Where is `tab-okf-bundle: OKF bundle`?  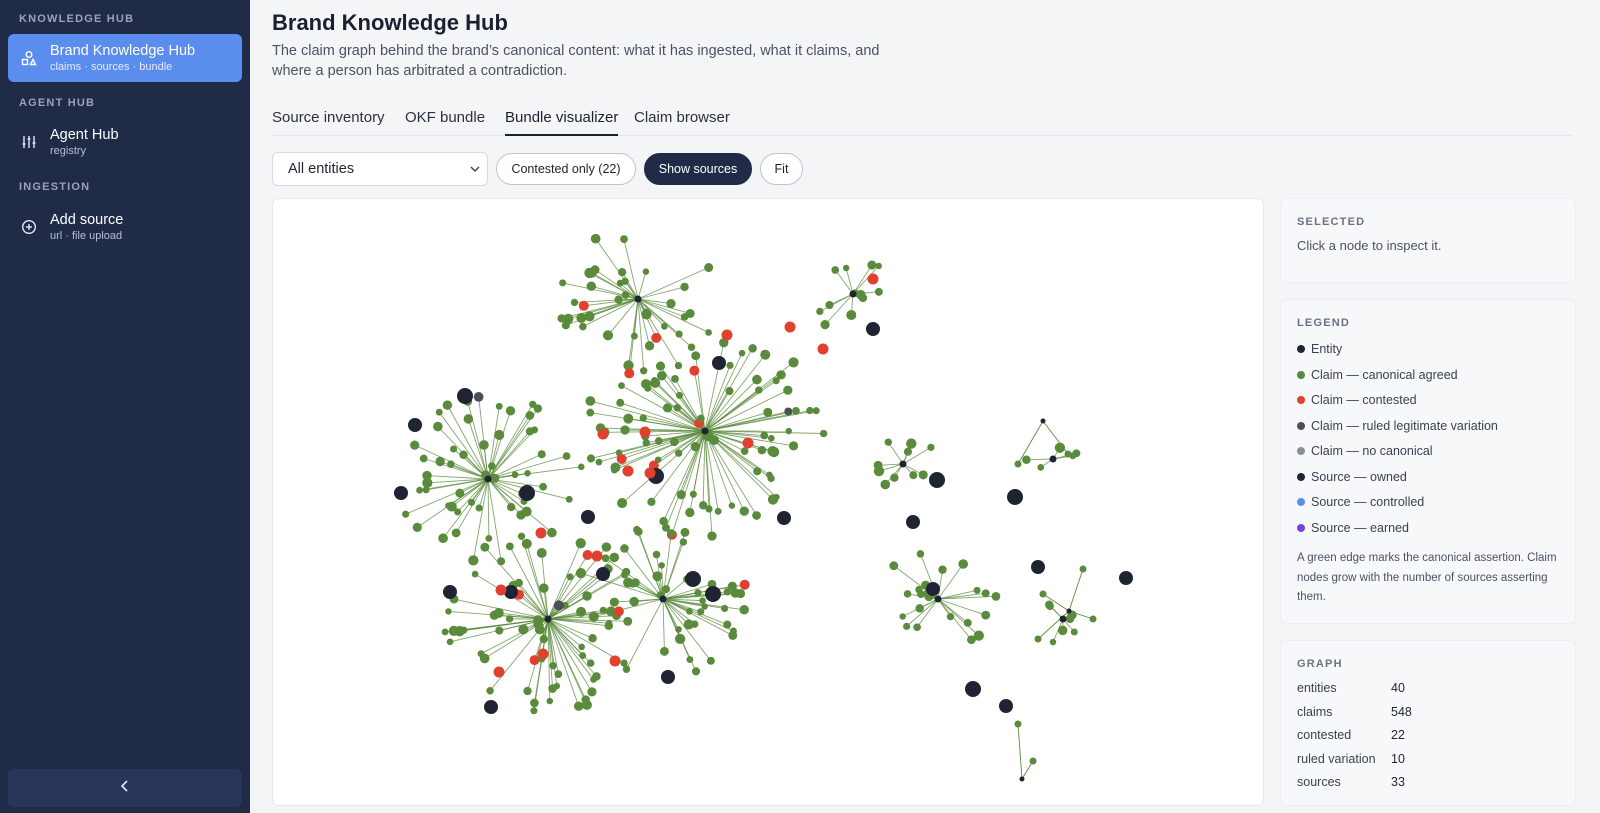 tab-okf-bundle: OKF bundle is located at coordinates (445, 121).